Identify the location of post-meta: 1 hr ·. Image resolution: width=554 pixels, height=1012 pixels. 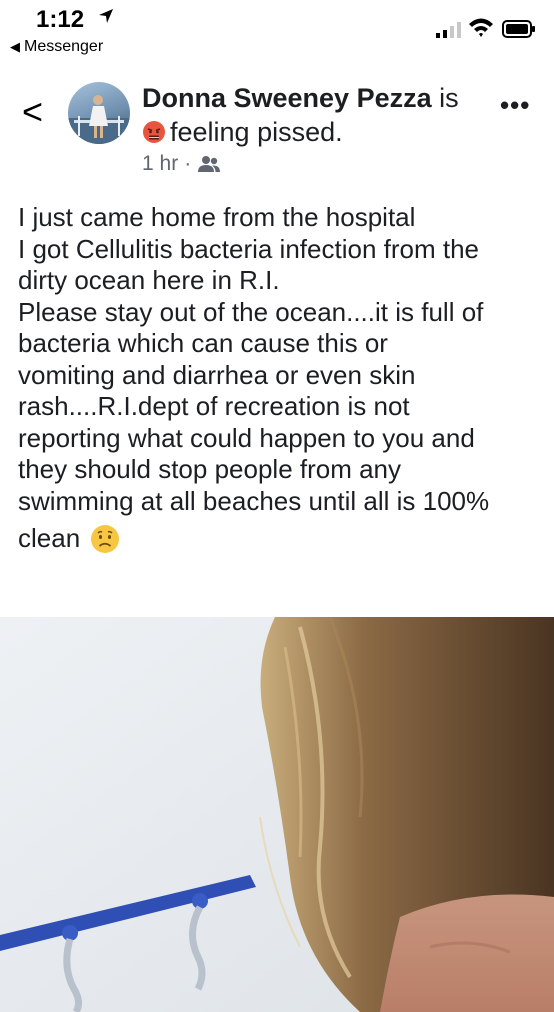
(181, 164).